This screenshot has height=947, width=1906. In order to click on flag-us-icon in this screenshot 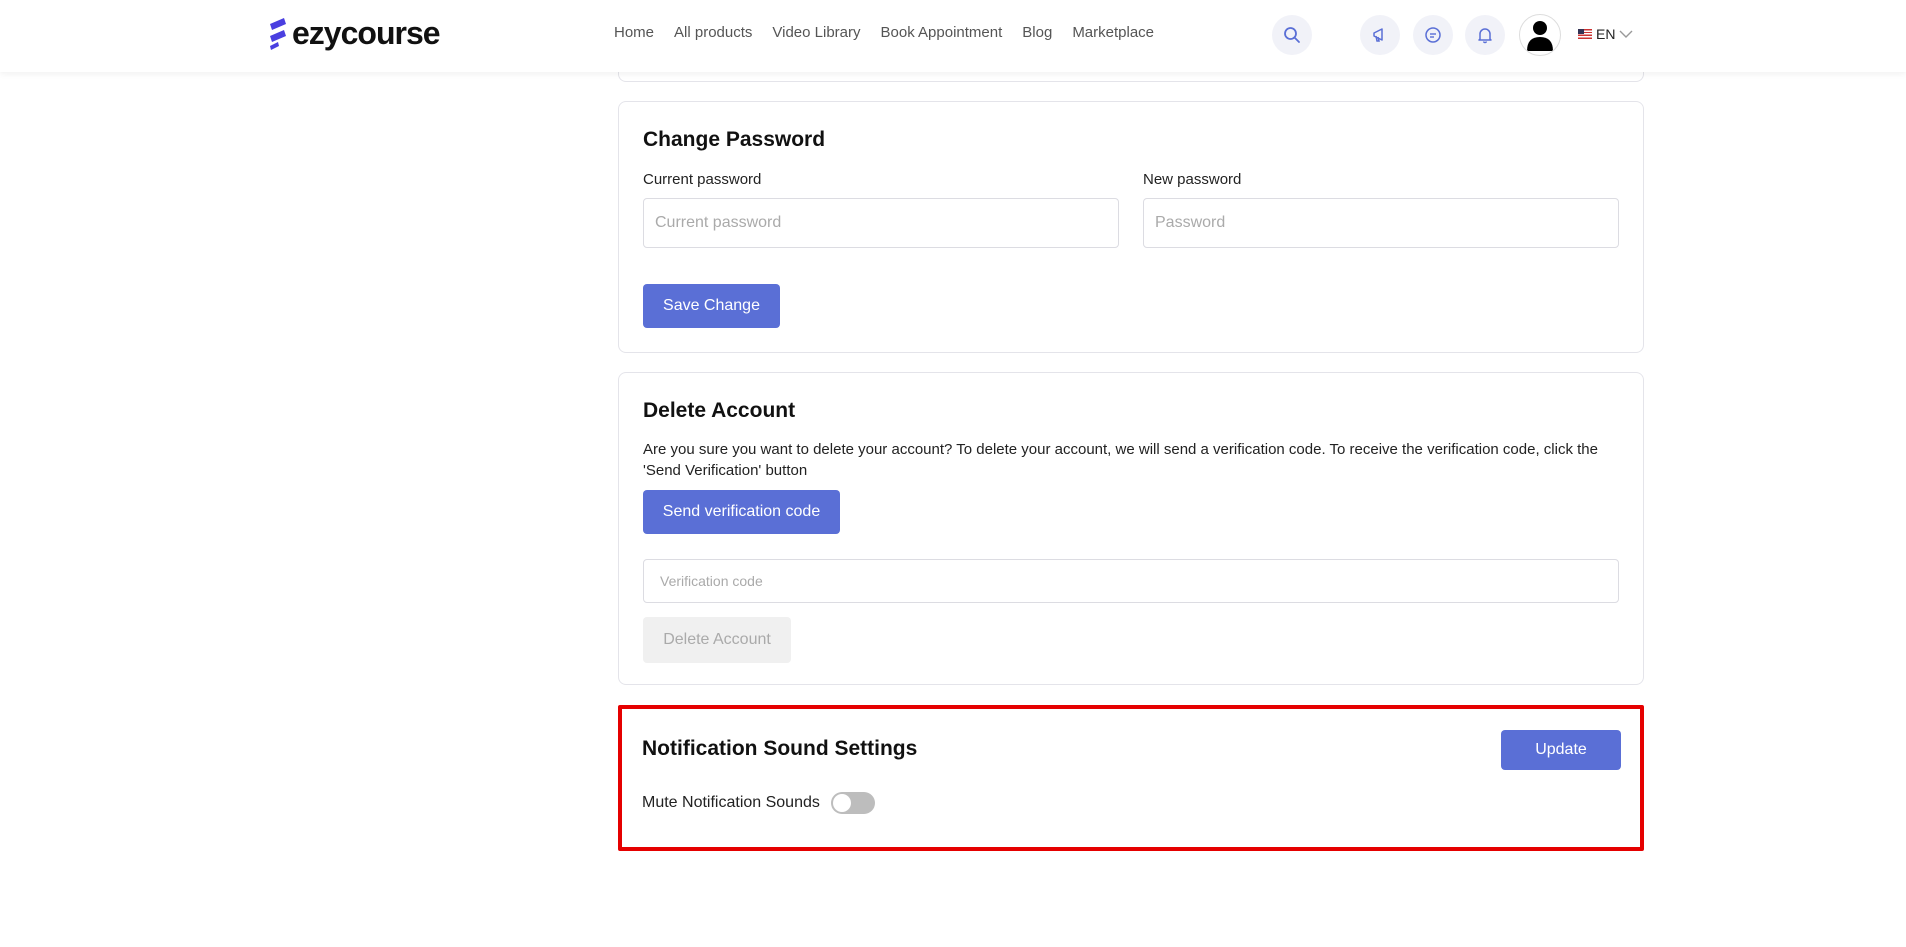, I will do `click(1585, 34)`.